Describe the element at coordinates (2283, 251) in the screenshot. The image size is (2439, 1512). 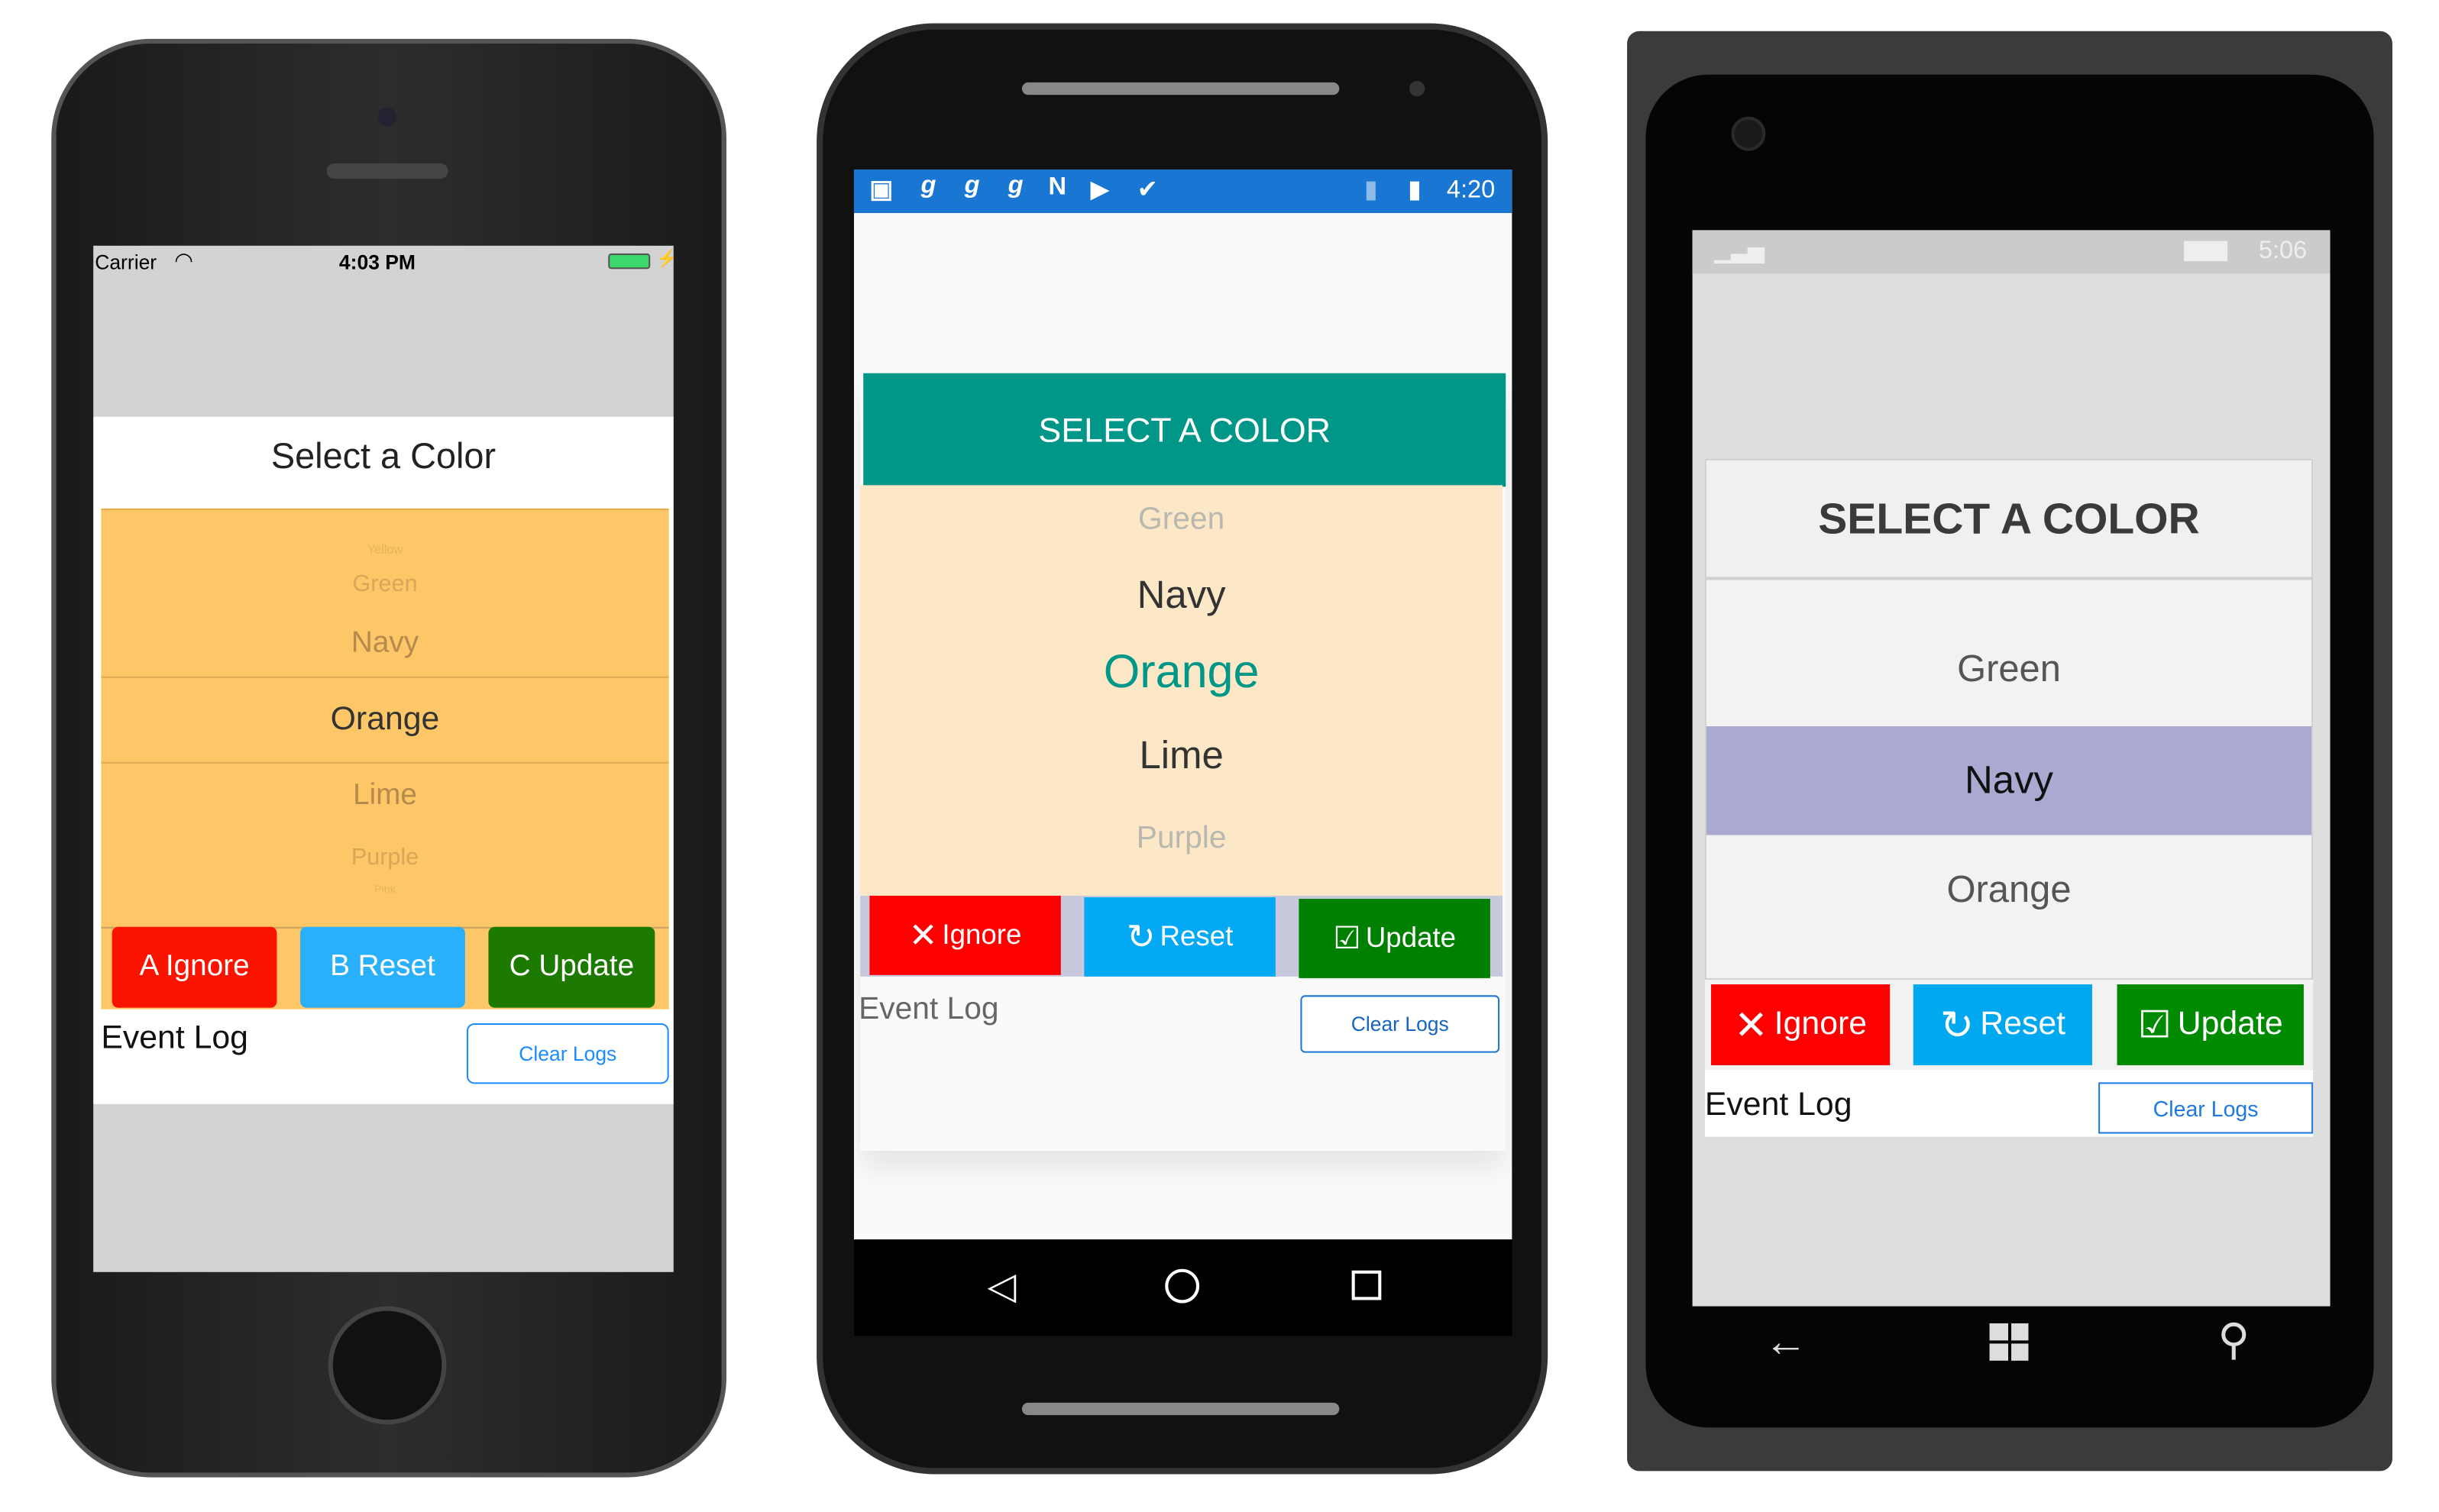
I see `status-time: 5:06` at that location.